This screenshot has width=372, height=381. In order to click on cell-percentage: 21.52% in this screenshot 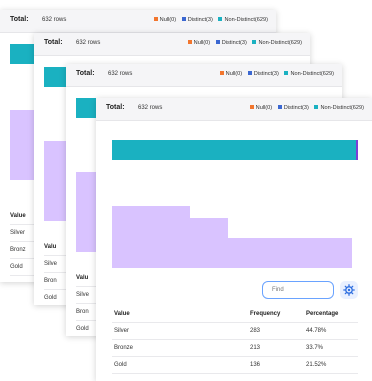, I will do `click(316, 365)`.